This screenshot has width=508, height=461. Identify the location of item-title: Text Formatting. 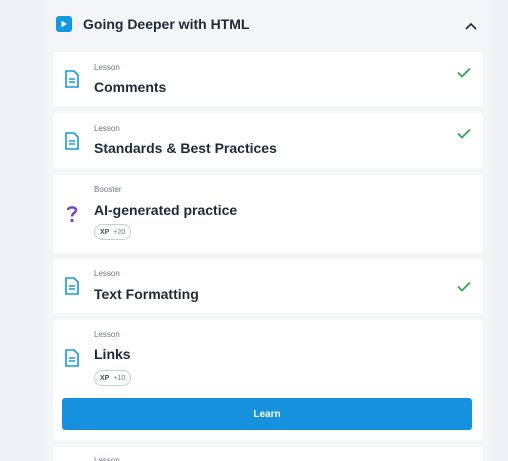
(146, 294).